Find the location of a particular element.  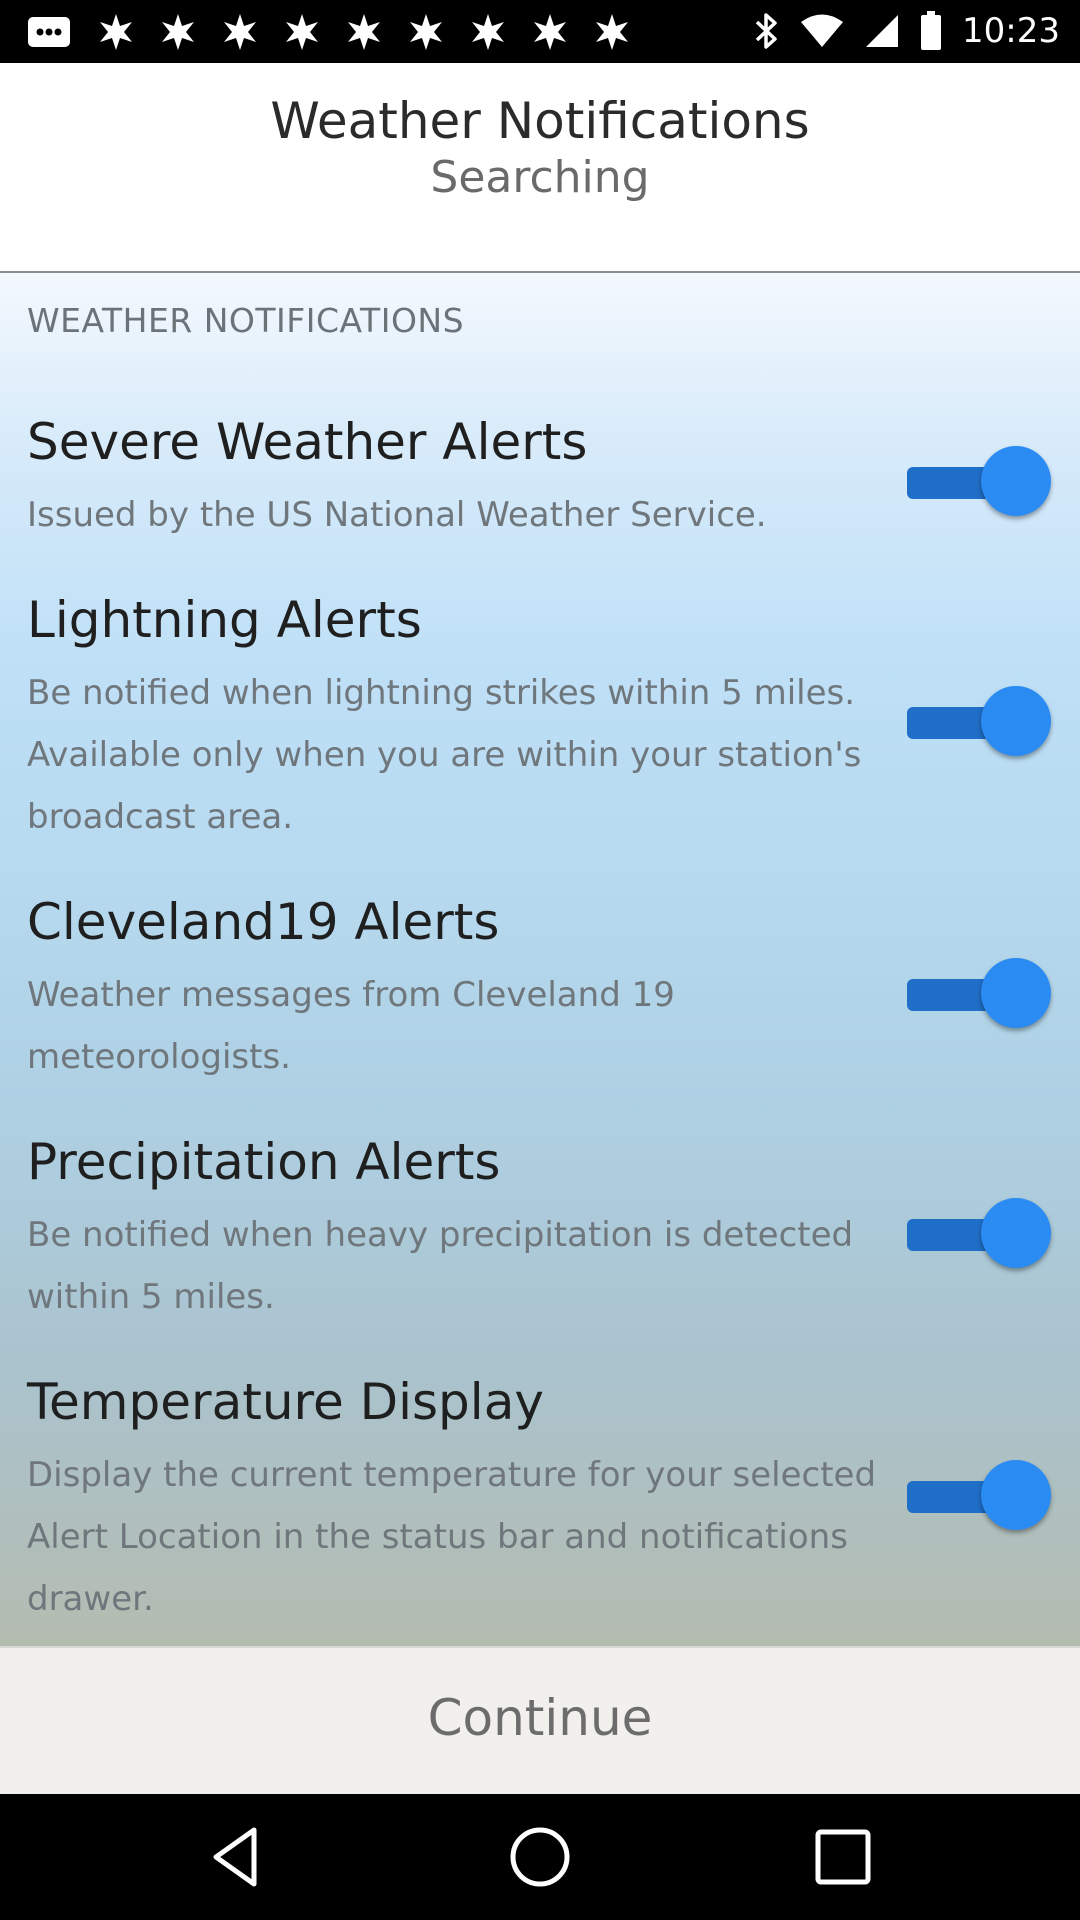

system-icons: 10:23 is located at coordinates (907, 31).